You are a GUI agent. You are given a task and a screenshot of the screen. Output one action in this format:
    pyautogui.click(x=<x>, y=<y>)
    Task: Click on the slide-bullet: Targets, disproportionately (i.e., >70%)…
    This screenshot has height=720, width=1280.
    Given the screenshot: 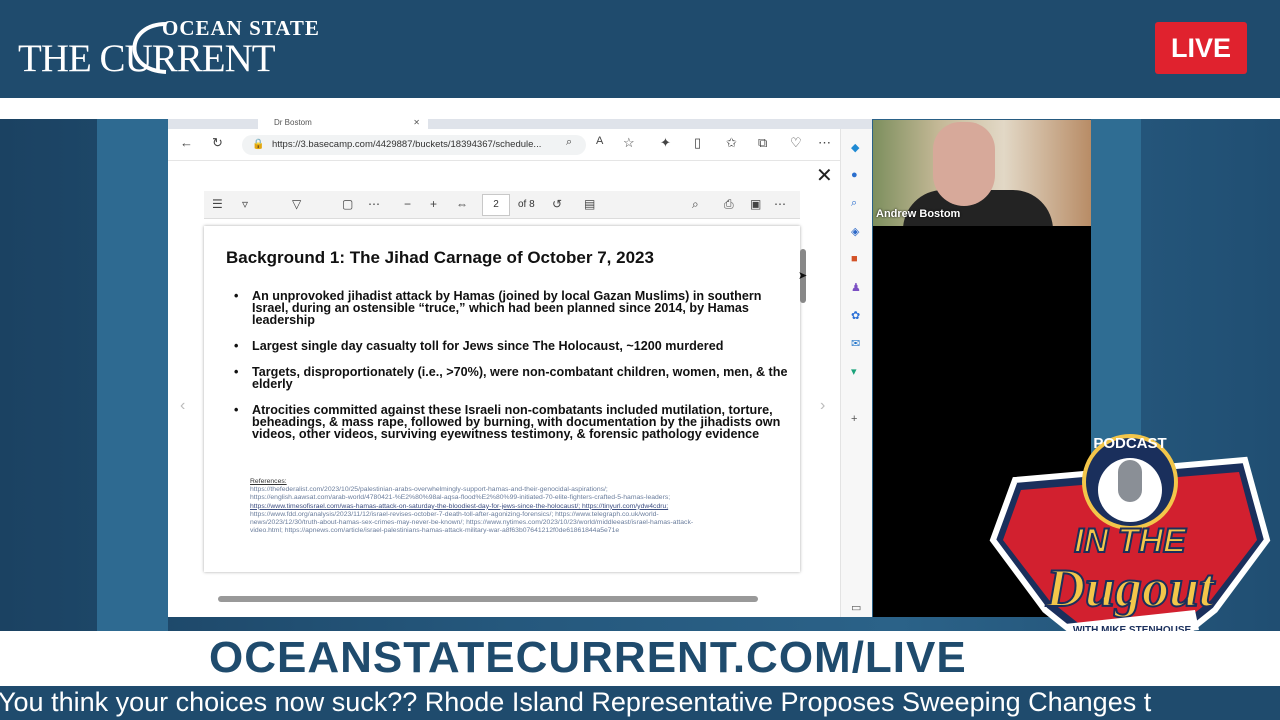 What is the action you would take?
    pyautogui.click(x=511, y=378)
    